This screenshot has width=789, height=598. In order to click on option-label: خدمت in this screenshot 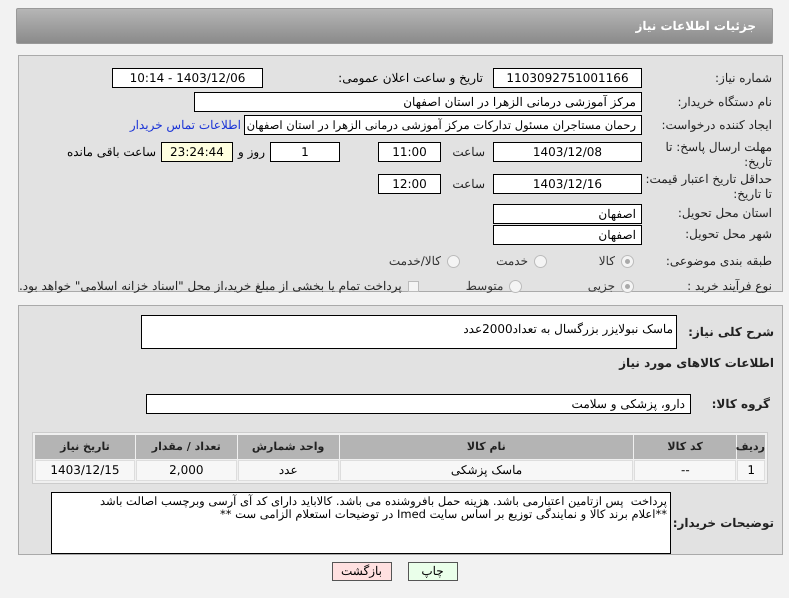, I will do `click(512, 261)`.